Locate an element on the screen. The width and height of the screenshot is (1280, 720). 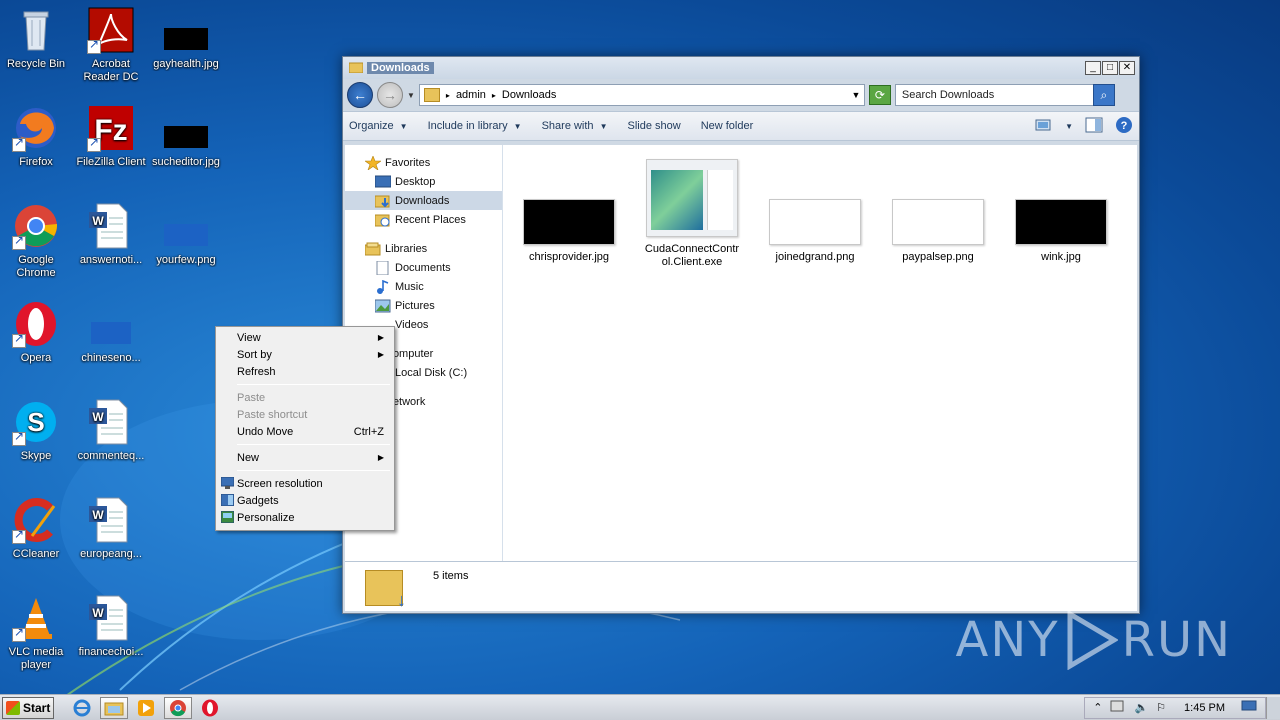
taskbar-explorer is located at coordinates (114, 707).